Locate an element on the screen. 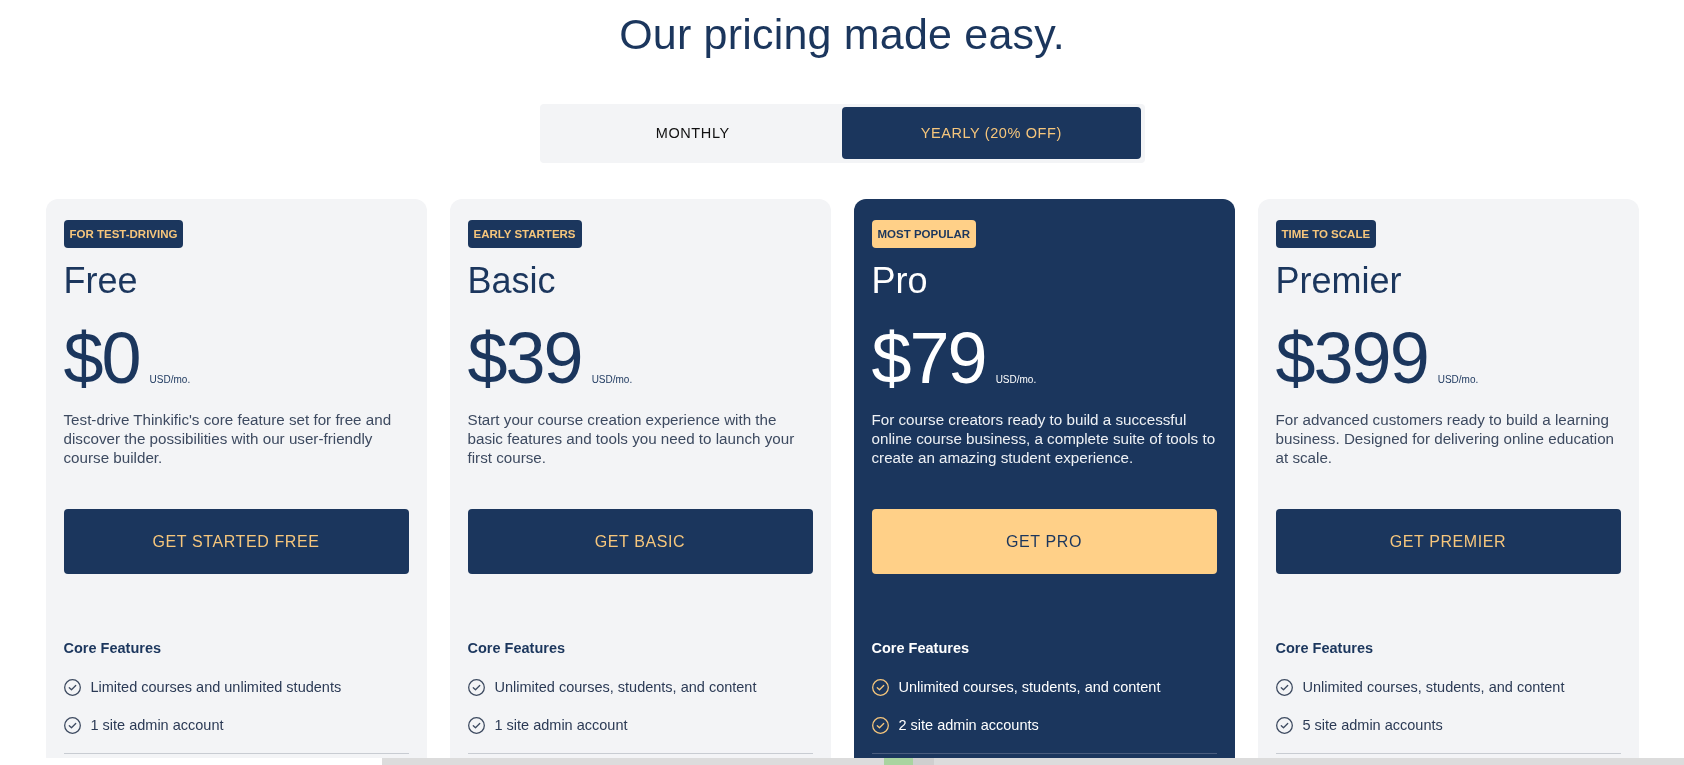 Image resolution: width=1684 pixels, height=765 pixels. plan-price: $39 is located at coordinates (524, 358).